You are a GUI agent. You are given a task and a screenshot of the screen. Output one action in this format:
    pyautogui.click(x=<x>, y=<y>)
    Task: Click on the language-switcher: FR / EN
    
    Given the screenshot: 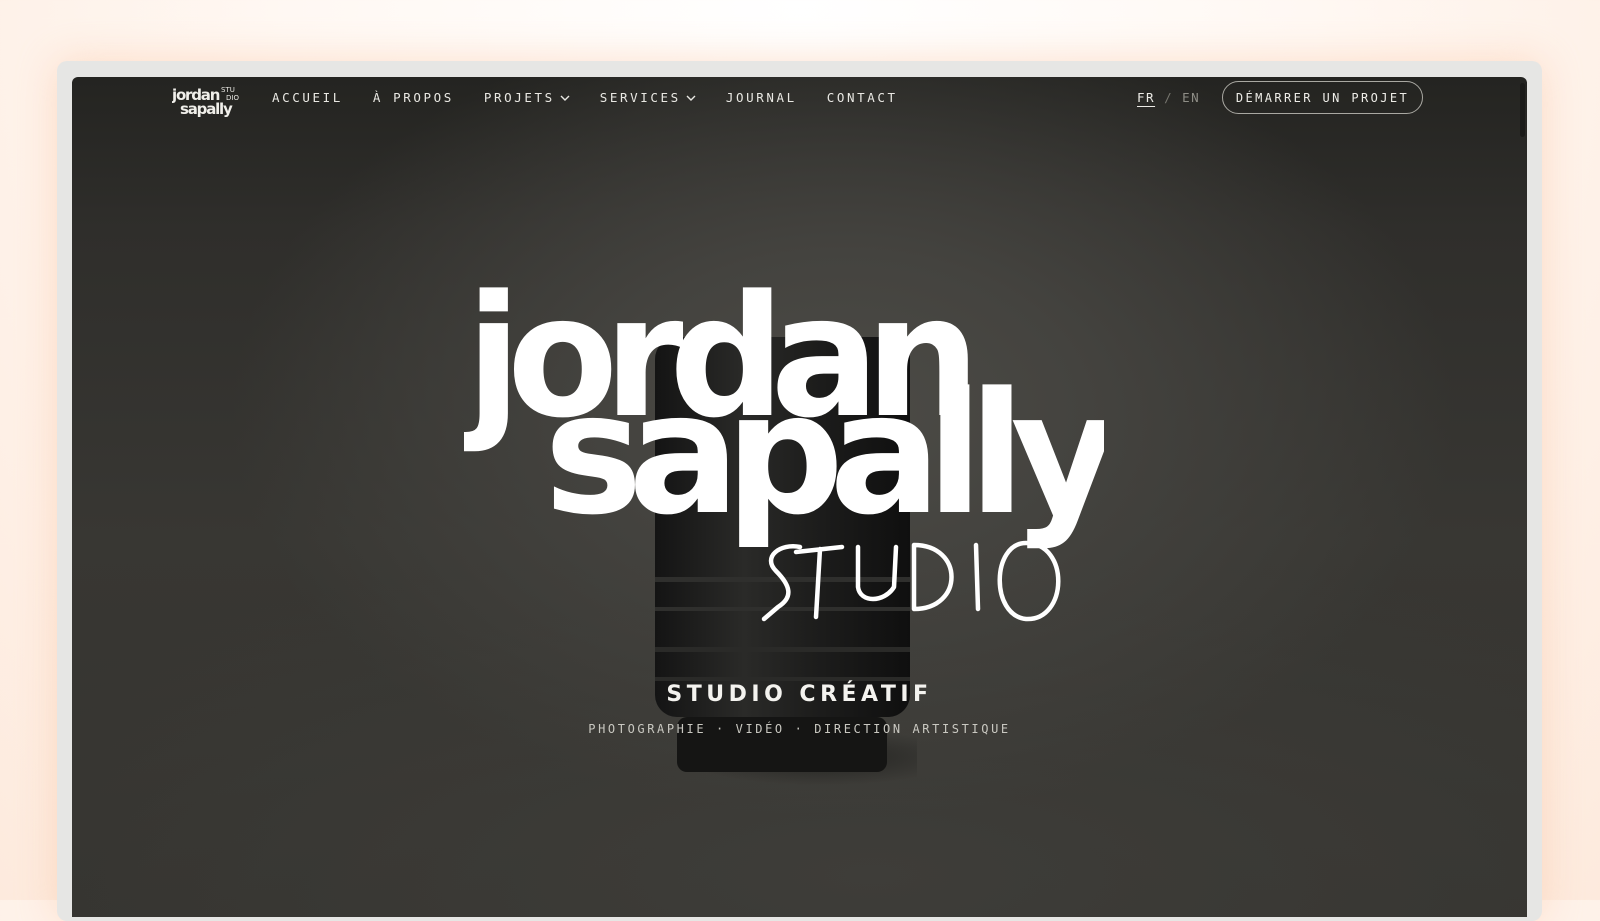 What is the action you would take?
    pyautogui.click(x=1168, y=97)
    